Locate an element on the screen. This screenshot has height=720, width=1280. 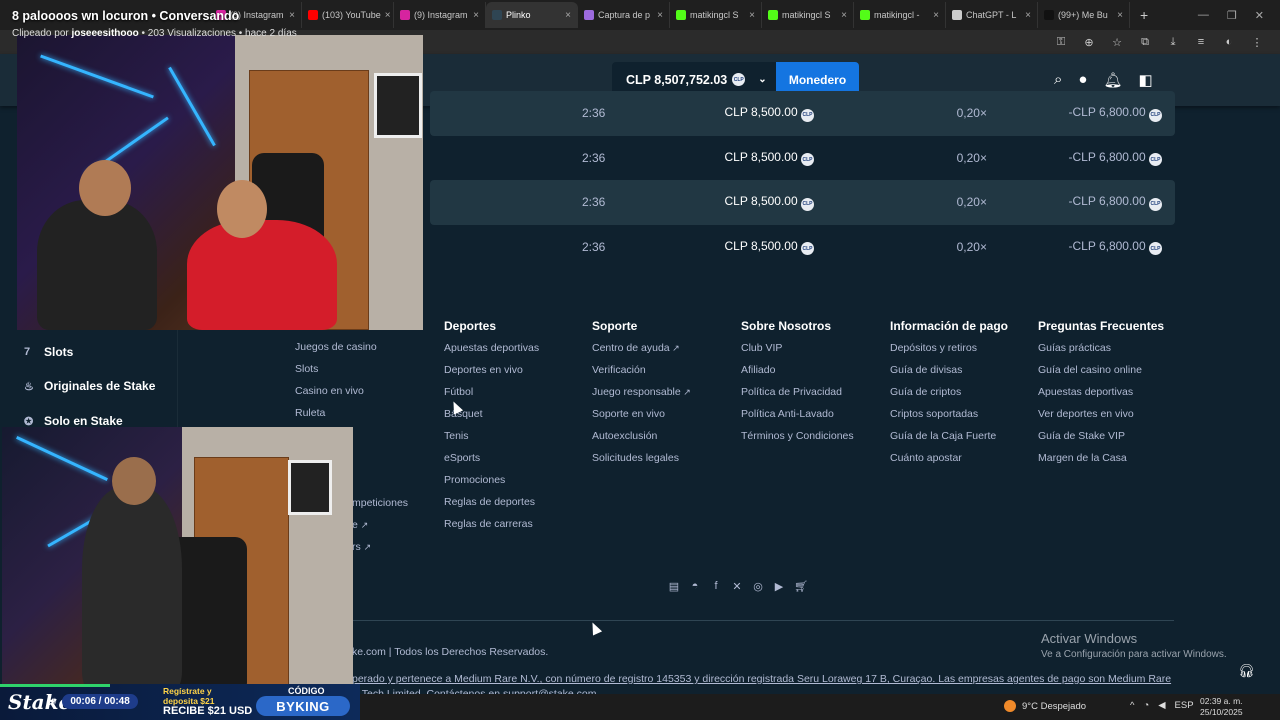
footer-link: Ruleta is located at coordinates (367, 418).